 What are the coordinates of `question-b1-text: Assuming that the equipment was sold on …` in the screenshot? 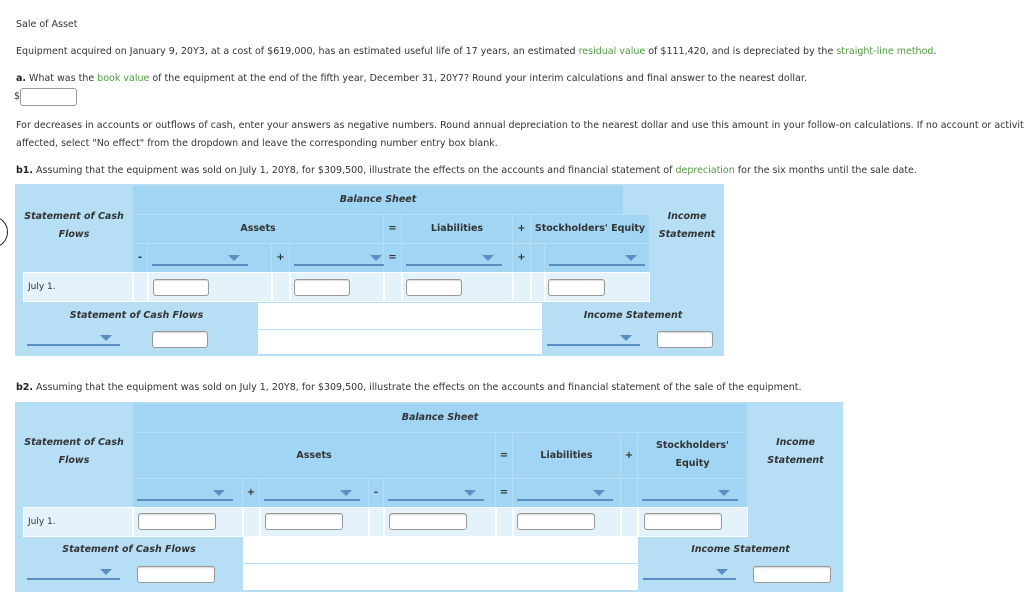 It's located at (354, 170).